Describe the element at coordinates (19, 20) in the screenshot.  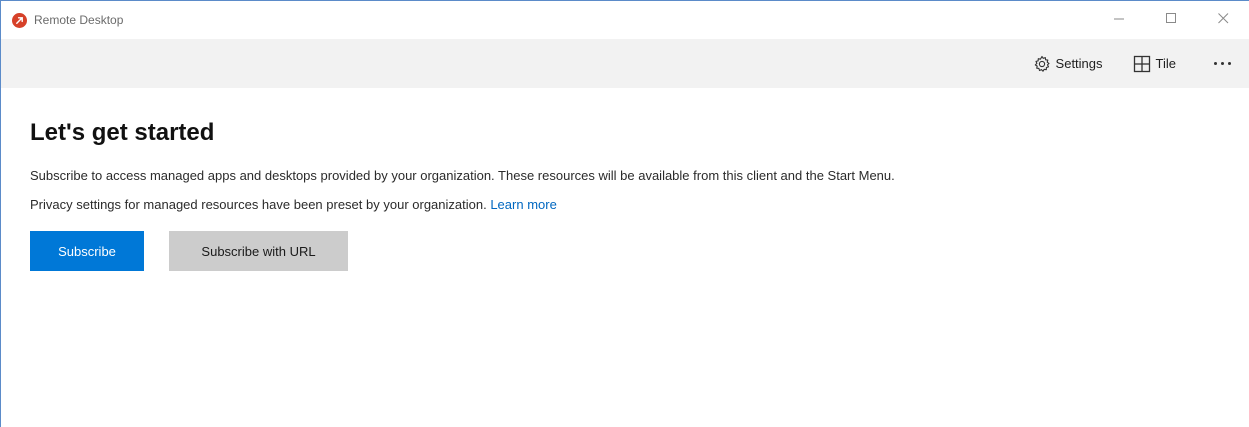
I see `remote-desktop-app-icon` at that location.